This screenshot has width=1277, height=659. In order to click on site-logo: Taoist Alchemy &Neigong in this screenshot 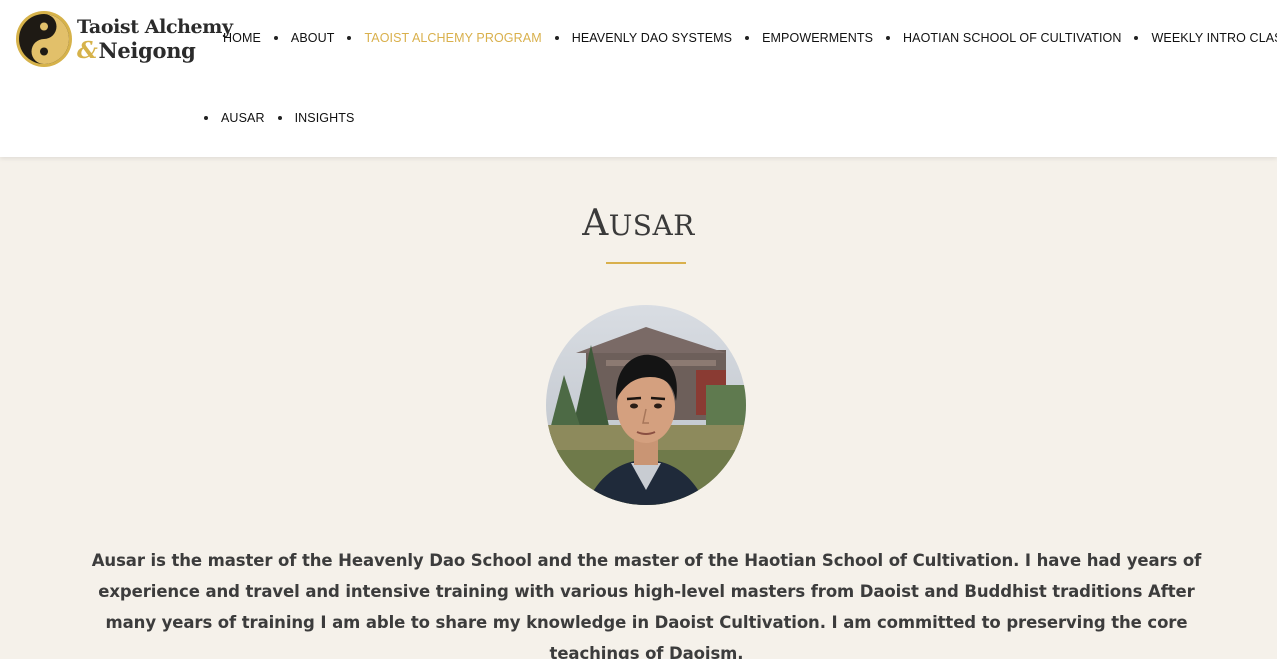, I will do `click(124, 39)`.